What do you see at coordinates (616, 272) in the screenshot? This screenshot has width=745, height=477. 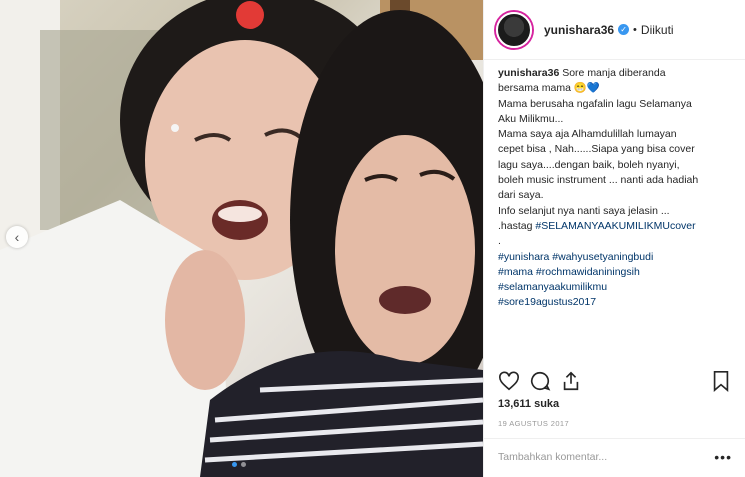 I see `hashtag-link: #mama #rochmawidaniningsih` at bounding box center [616, 272].